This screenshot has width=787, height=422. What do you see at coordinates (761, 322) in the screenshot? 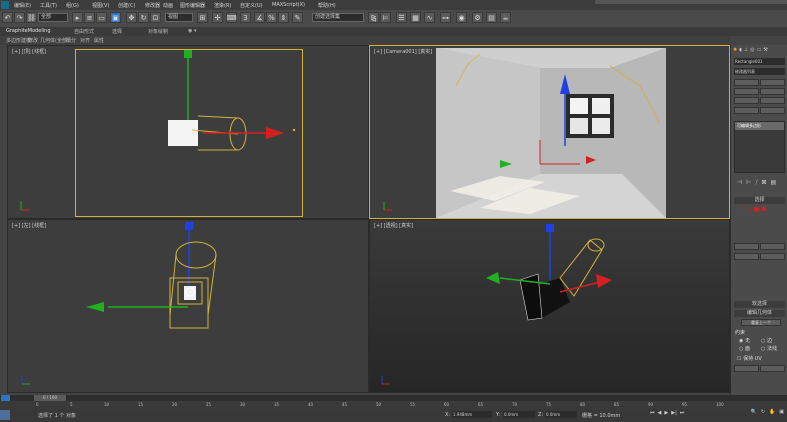
I see `repeat-last-button: 重复上一个` at bounding box center [761, 322].